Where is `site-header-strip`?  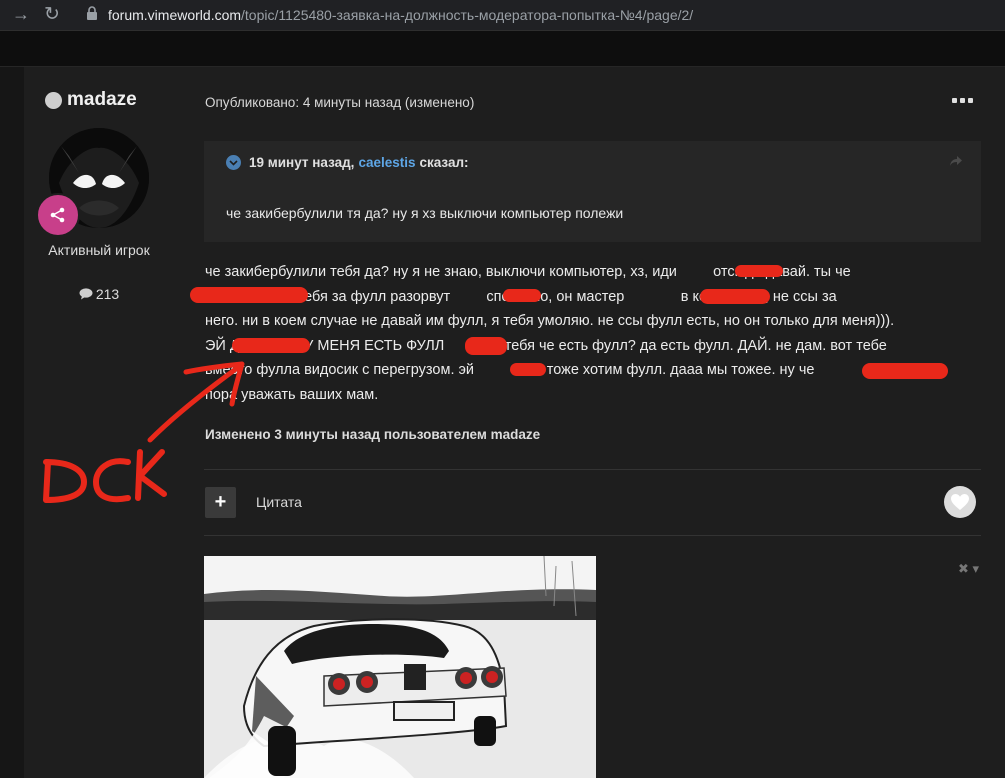 site-header-strip is located at coordinates (502, 49).